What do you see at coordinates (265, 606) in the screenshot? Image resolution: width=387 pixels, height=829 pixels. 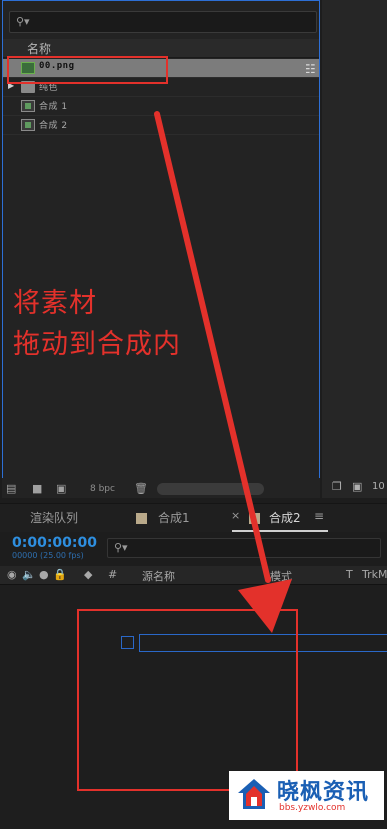 I see `drag-arrow-head` at bounding box center [265, 606].